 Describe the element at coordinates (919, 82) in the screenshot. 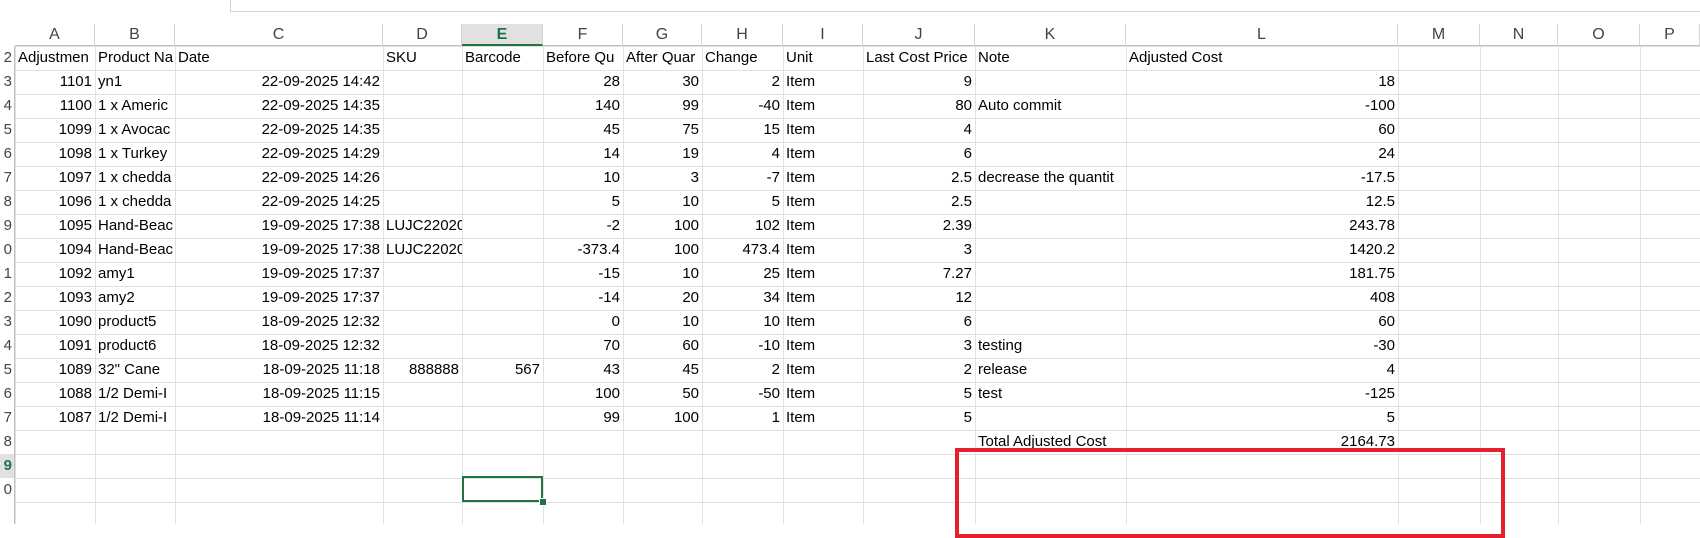

I see `data-cell-j: 9` at that location.